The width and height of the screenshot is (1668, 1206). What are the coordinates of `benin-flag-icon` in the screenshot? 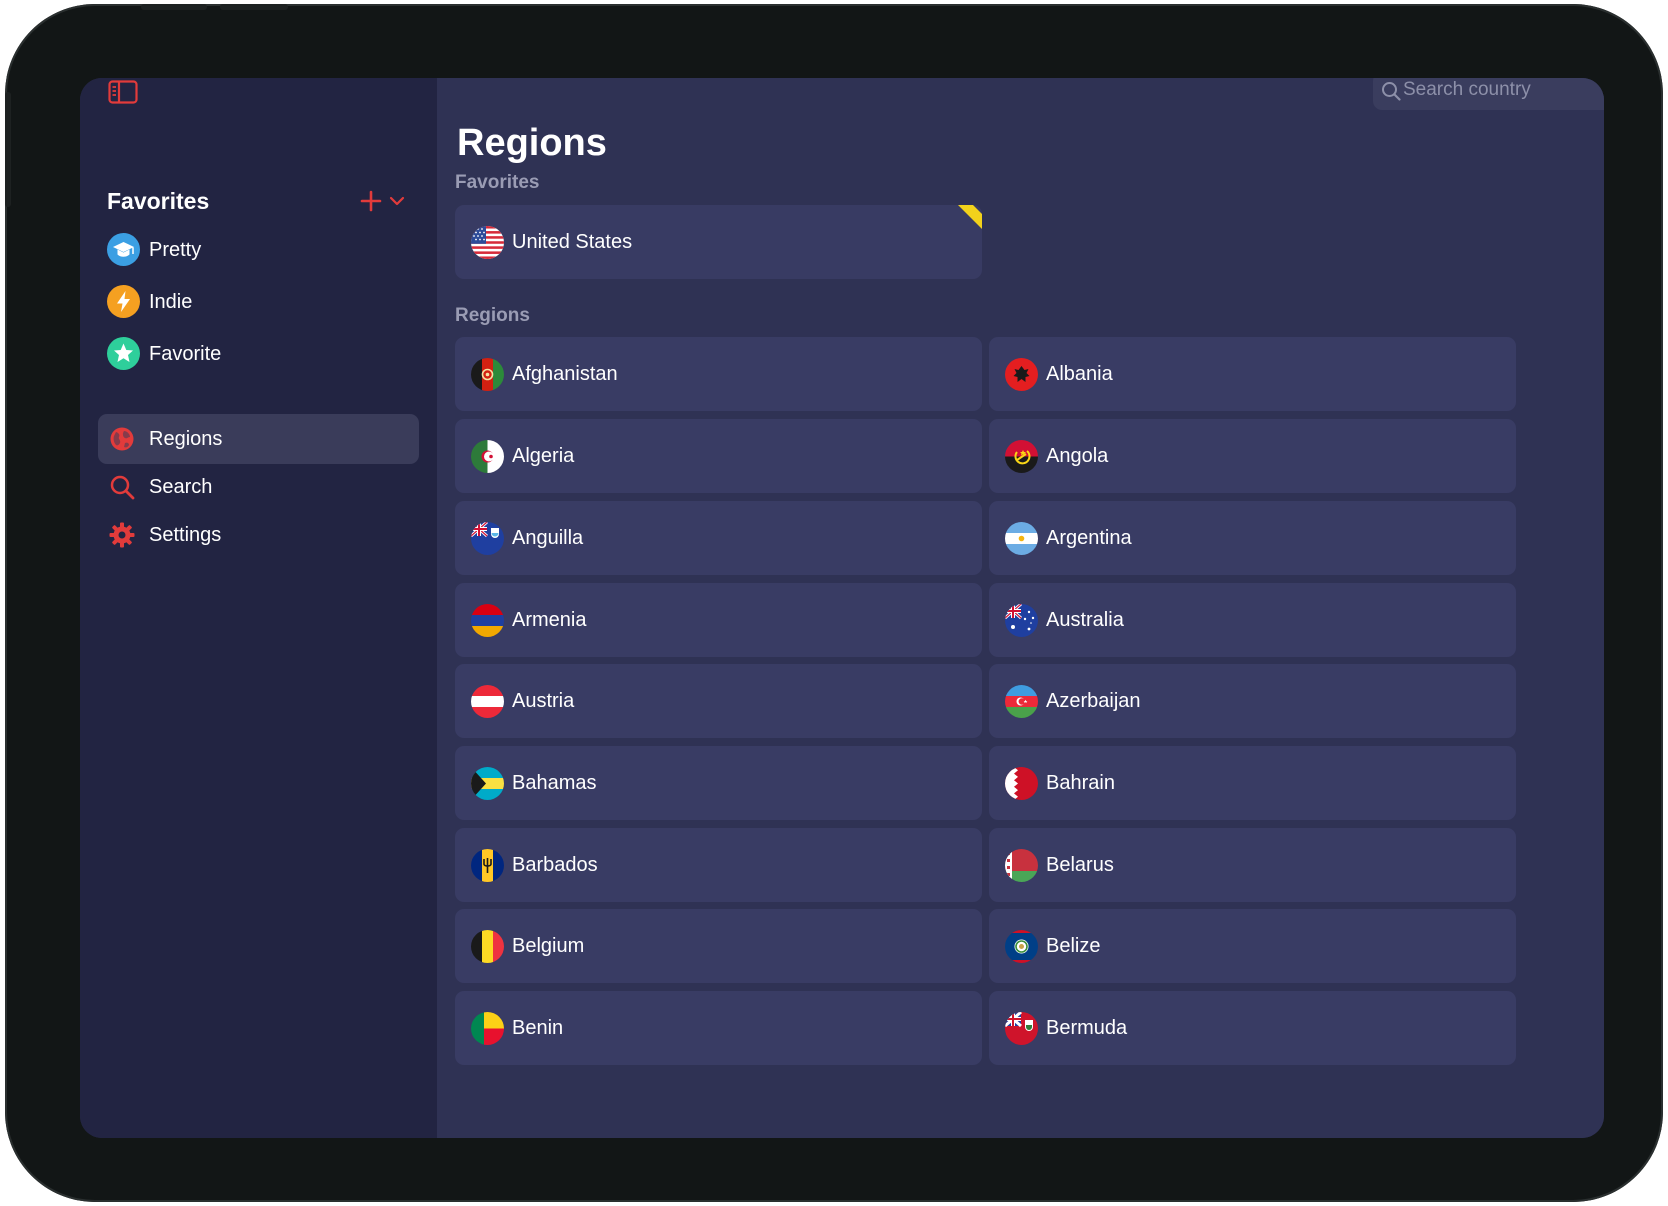 It's located at (487, 1028).